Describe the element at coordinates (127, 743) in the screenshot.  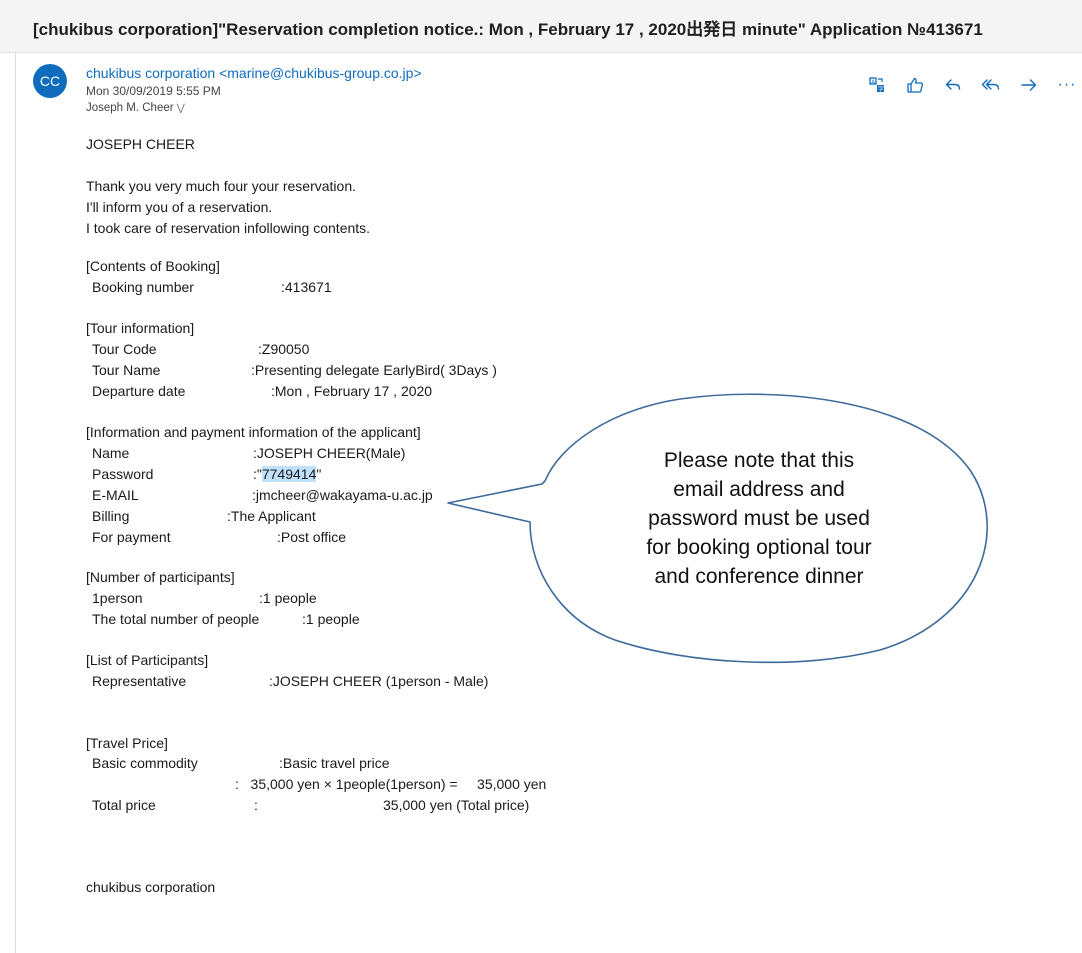
I see `travel-price-header: [Travel Price]` at that location.